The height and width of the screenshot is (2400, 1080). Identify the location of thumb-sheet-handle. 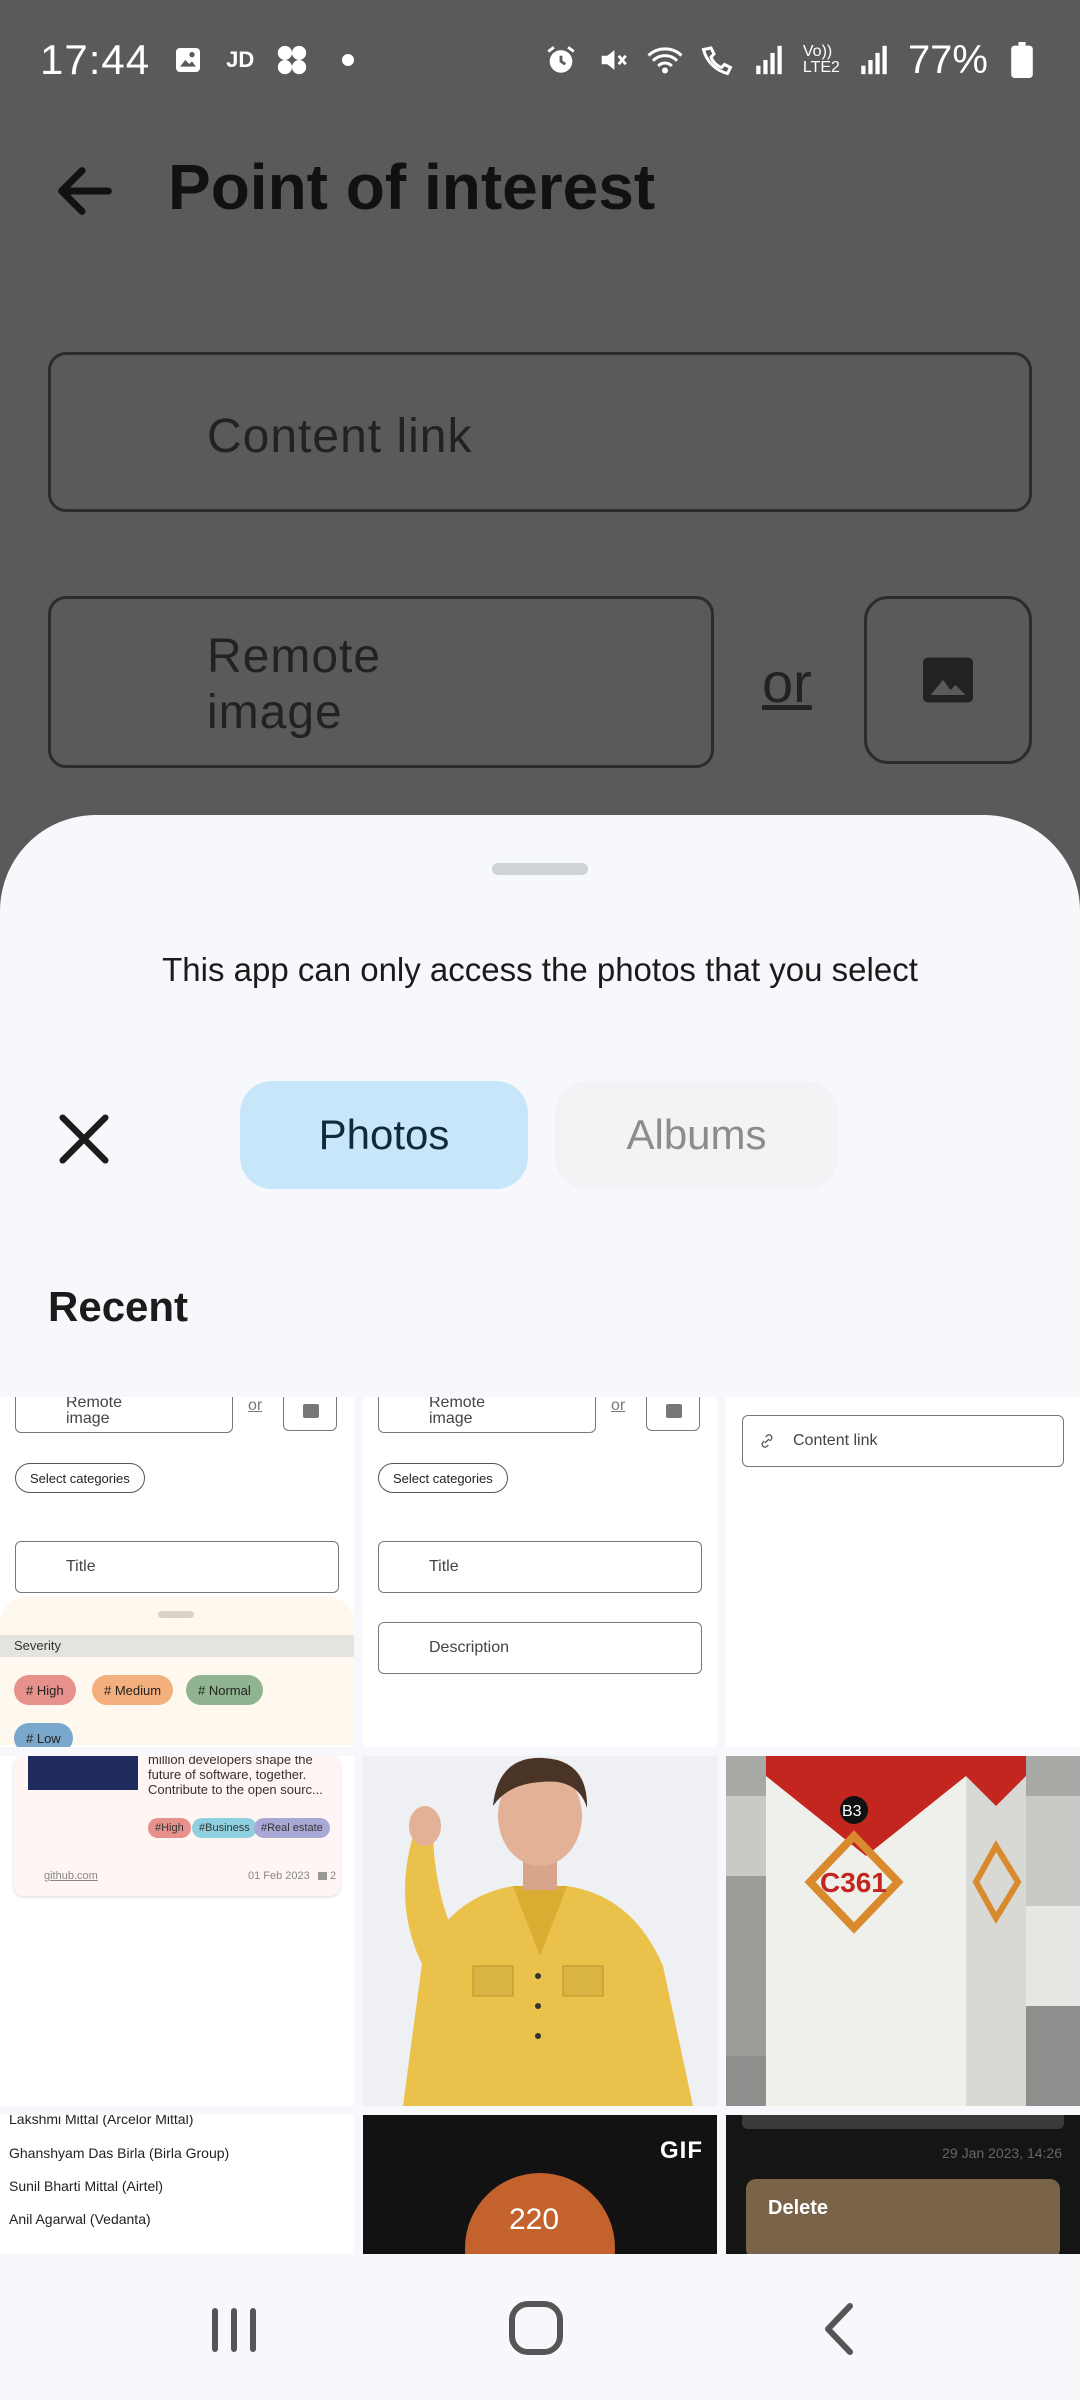
(176, 1614).